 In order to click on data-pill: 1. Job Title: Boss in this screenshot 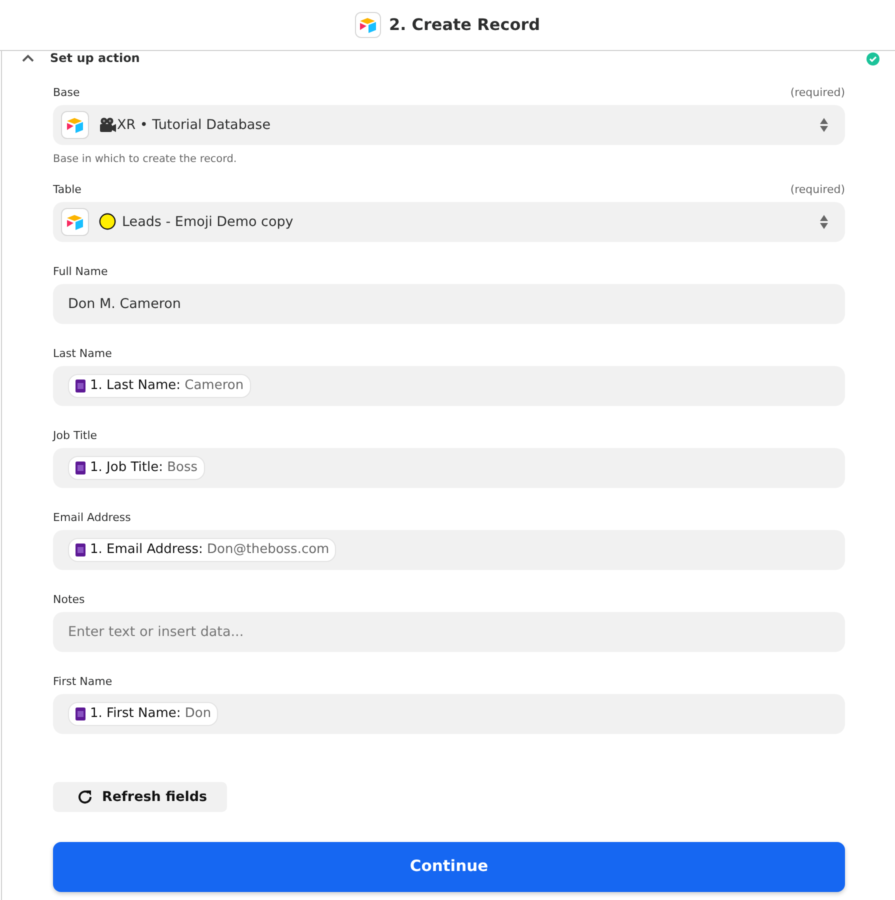, I will do `click(136, 468)`.